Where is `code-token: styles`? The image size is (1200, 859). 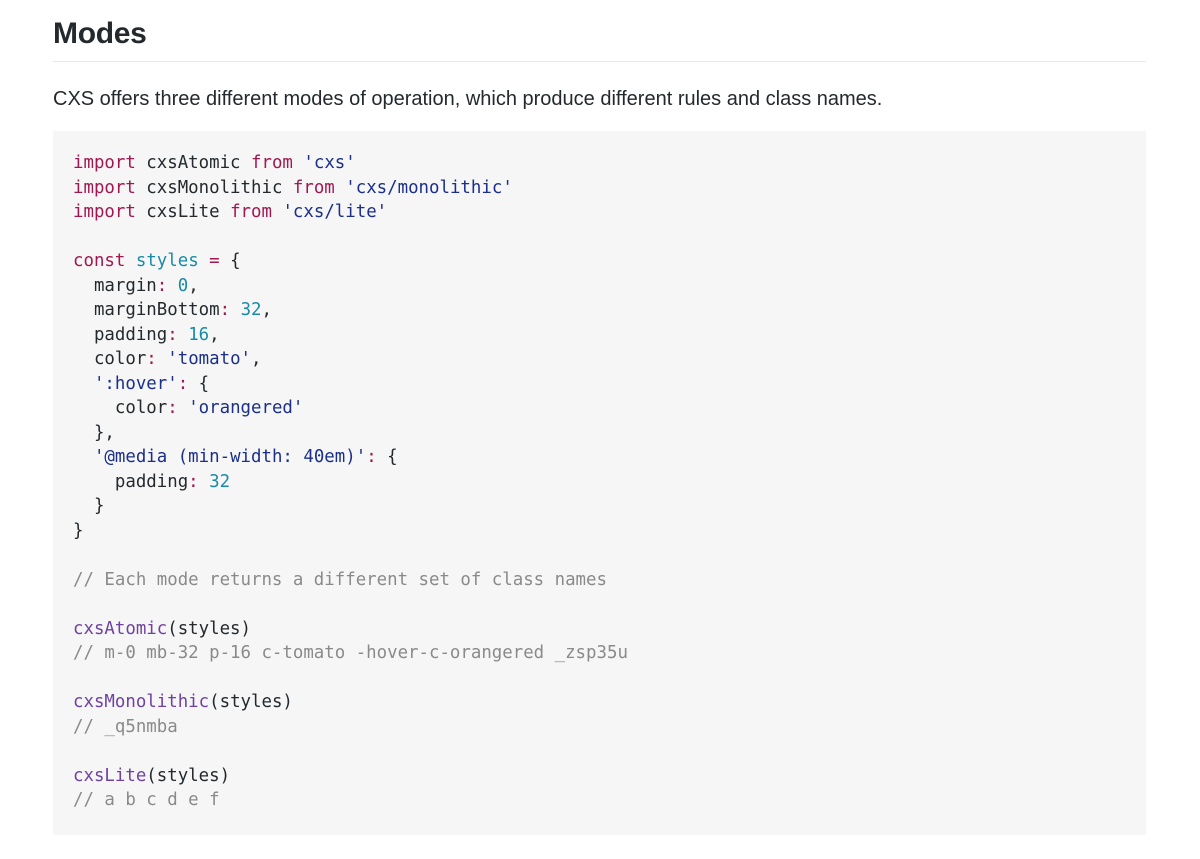 code-token: styles is located at coordinates (167, 261).